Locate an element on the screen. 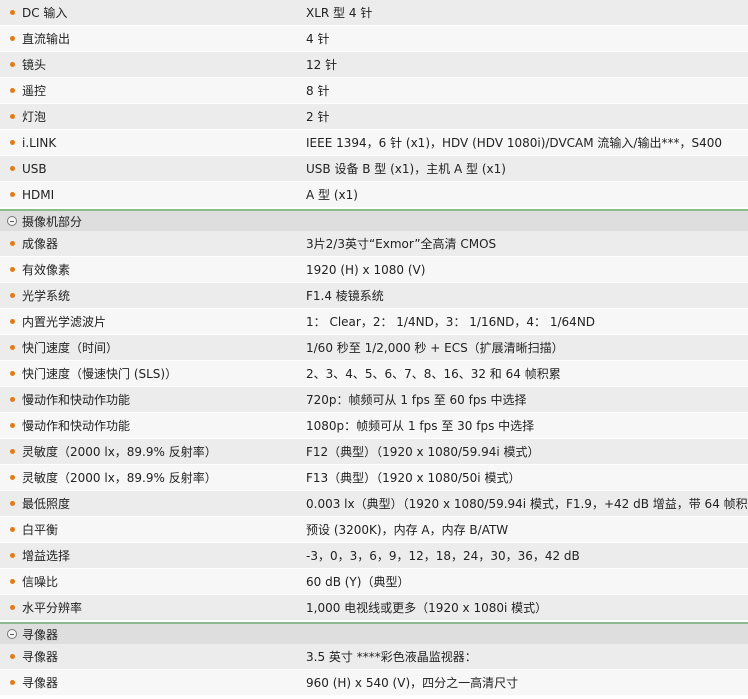 The height and width of the screenshot is (699, 748). spec-label: 寻像器 is located at coordinates (40, 683).